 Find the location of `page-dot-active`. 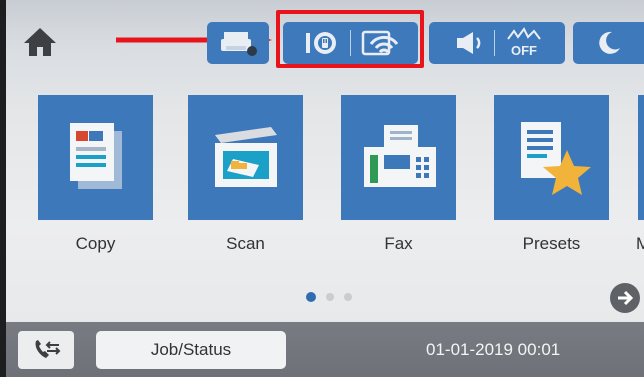

page-dot-active is located at coordinates (311, 297).